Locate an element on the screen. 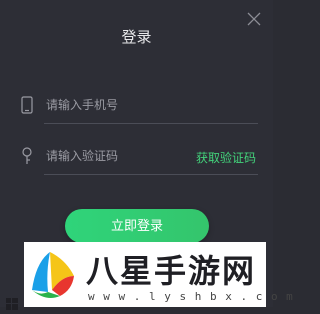 The image size is (320, 314). code-underline is located at coordinates (151, 174).